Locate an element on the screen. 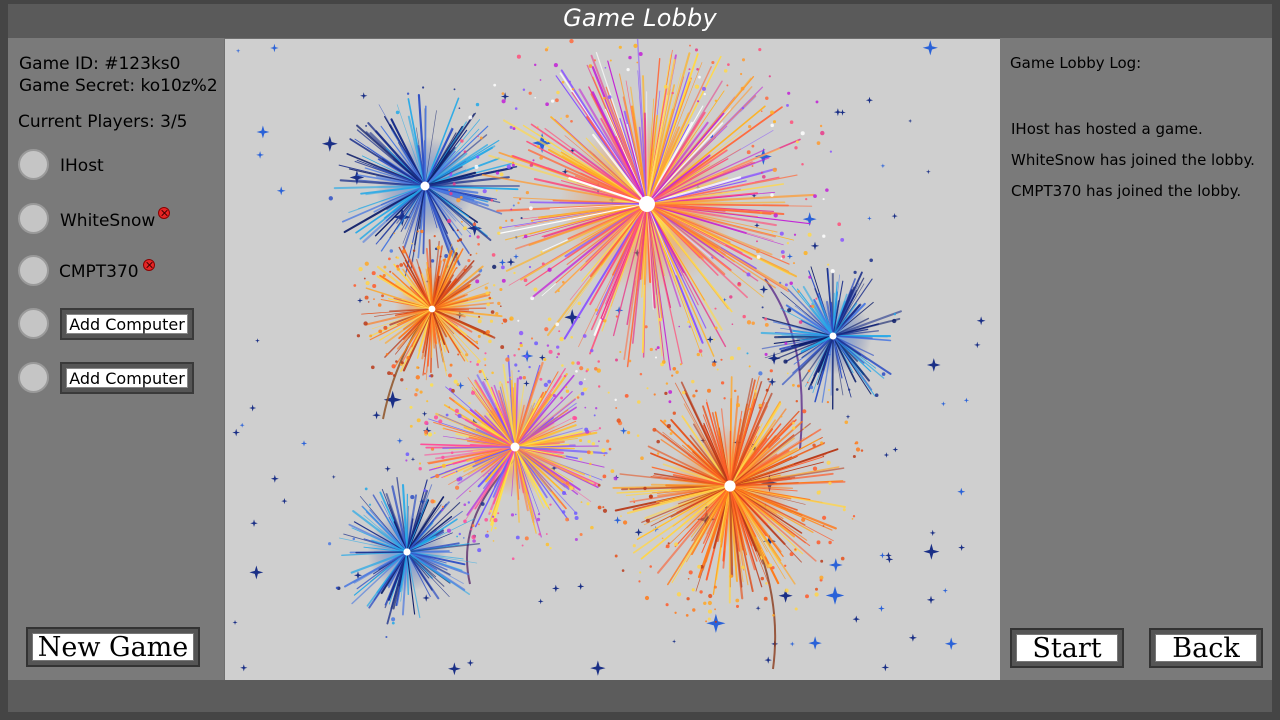 This screenshot has width=1280, height=720. log-entry: IHost has hosted a game. is located at coordinates (1107, 129).